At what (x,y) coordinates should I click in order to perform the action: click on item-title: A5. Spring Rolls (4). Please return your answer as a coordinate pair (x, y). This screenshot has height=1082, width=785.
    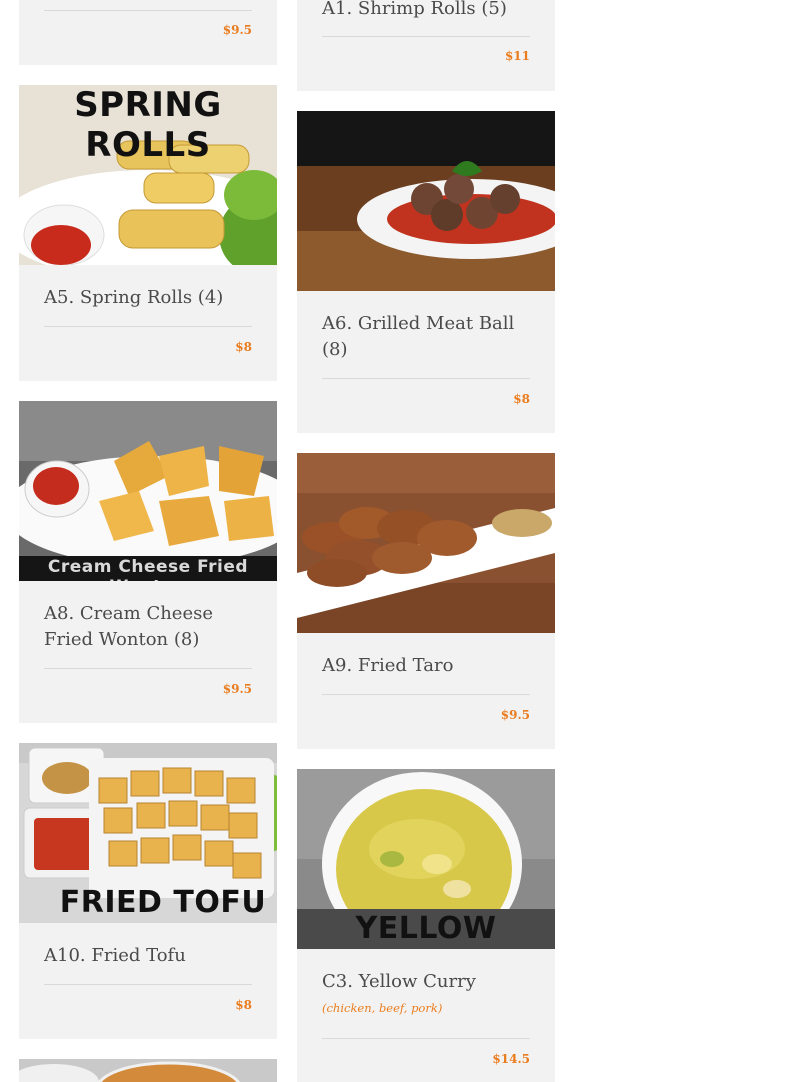
    Looking at the image, I should click on (134, 297).